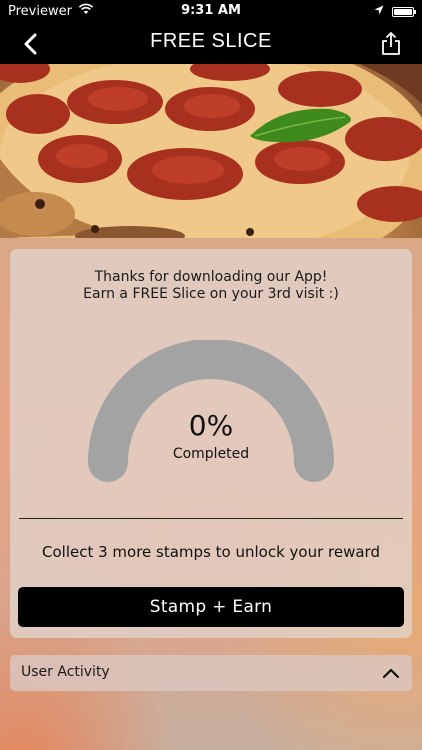 The image size is (422, 750). What do you see at coordinates (211, 454) in the screenshot?
I see `progress-caption: Completed` at bounding box center [211, 454].